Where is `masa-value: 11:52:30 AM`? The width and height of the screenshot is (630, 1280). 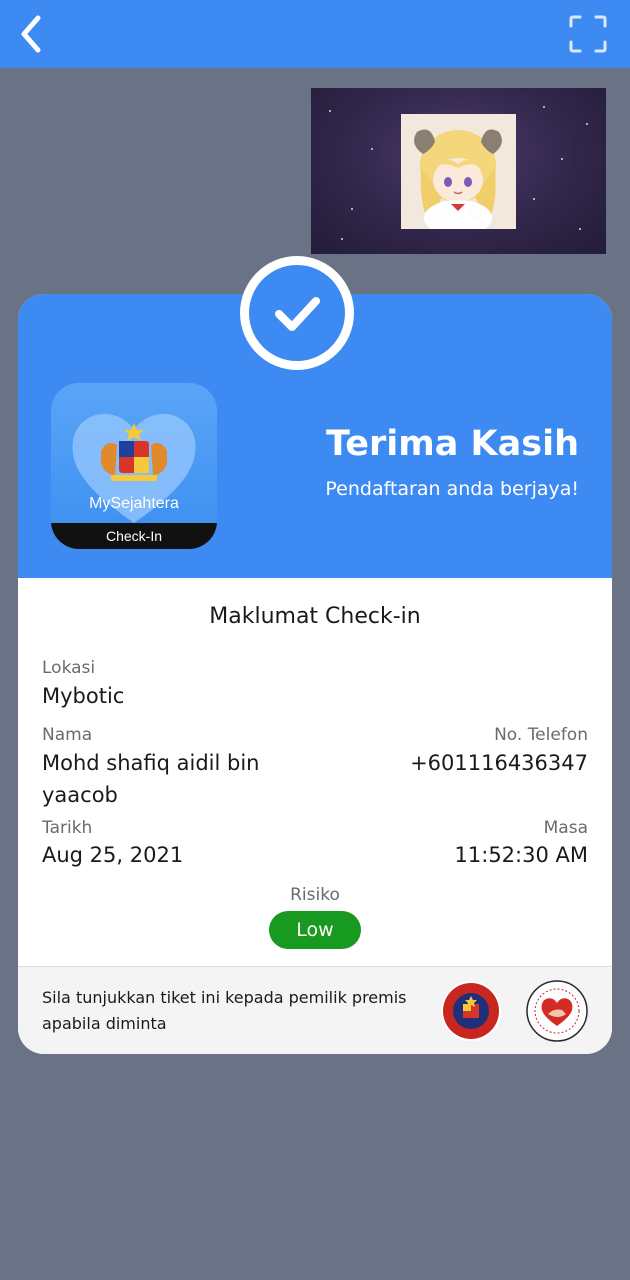
masa-value: 11:52:30 AM is located at coordinates (521, 855).